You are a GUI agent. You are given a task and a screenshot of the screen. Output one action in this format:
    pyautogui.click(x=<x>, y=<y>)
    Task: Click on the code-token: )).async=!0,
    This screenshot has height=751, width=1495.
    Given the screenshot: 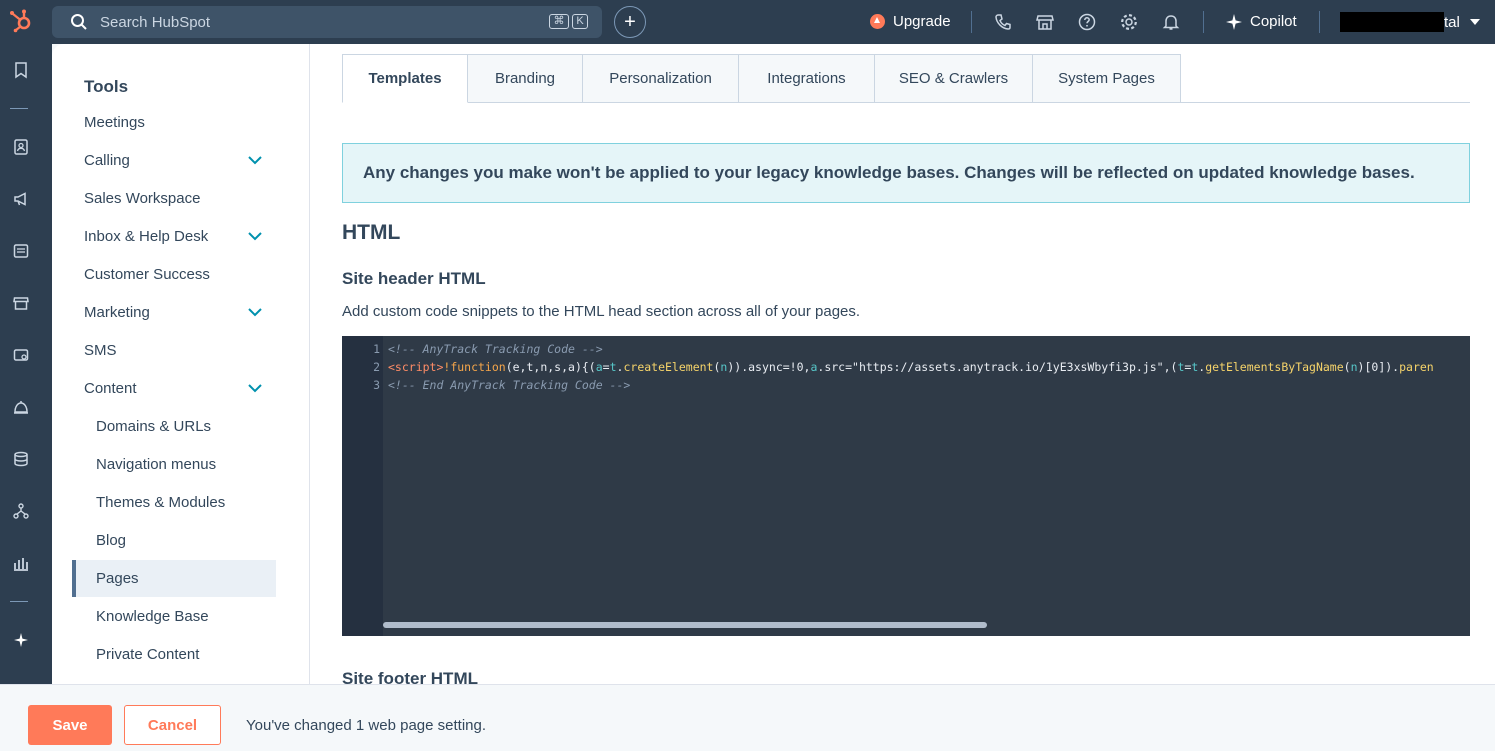 What is the action you would take?
    pyautogui.click(x=769, y=367)
    